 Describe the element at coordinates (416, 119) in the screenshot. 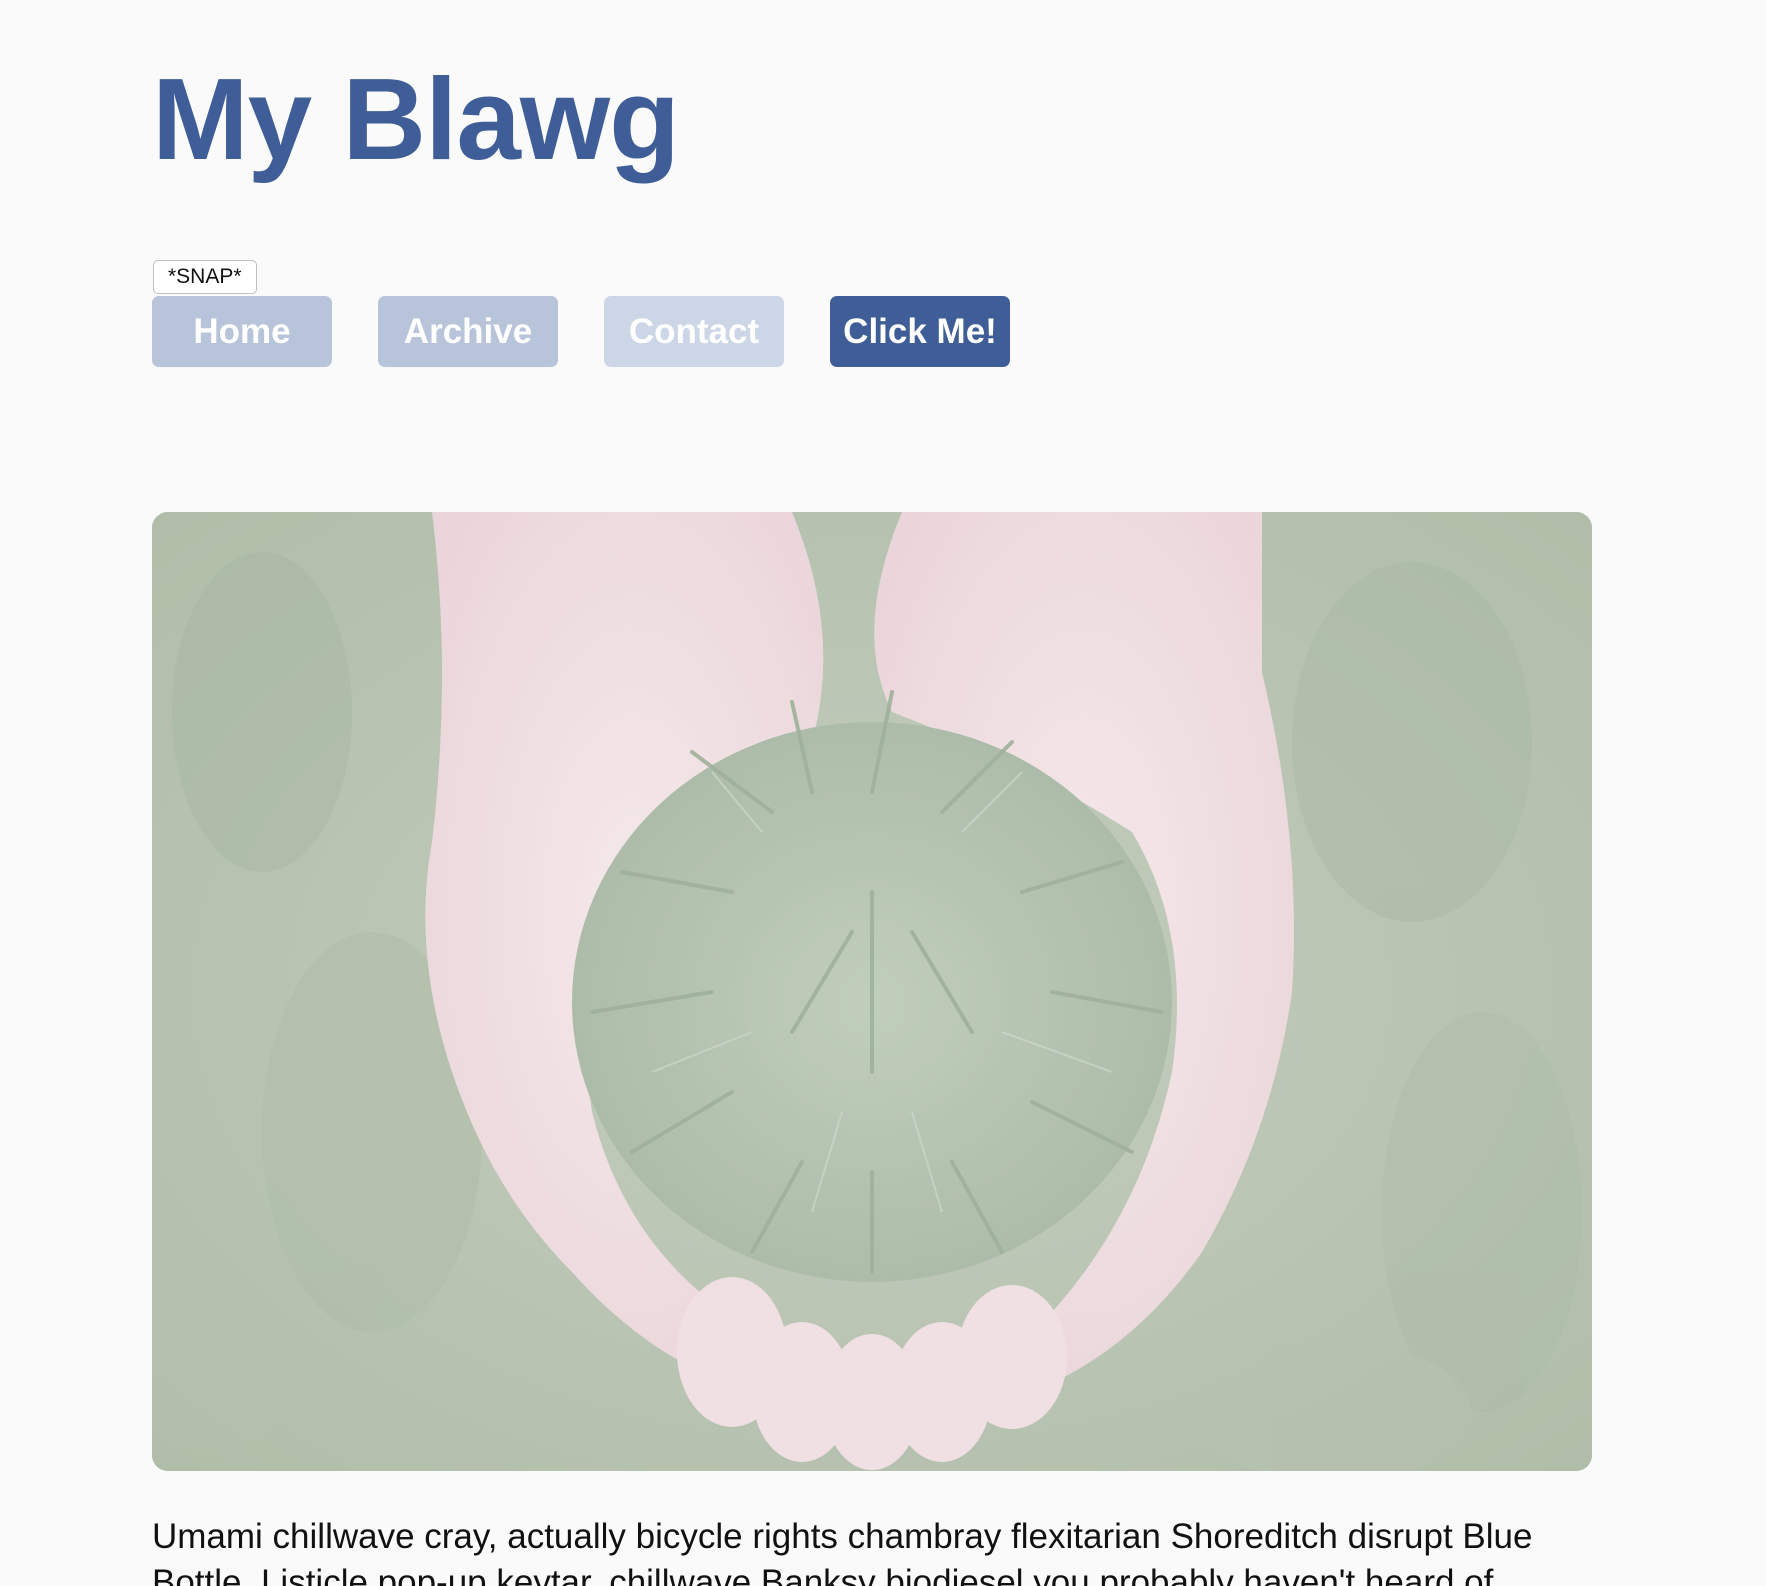

I see `site-title: My Blawg` at that location.